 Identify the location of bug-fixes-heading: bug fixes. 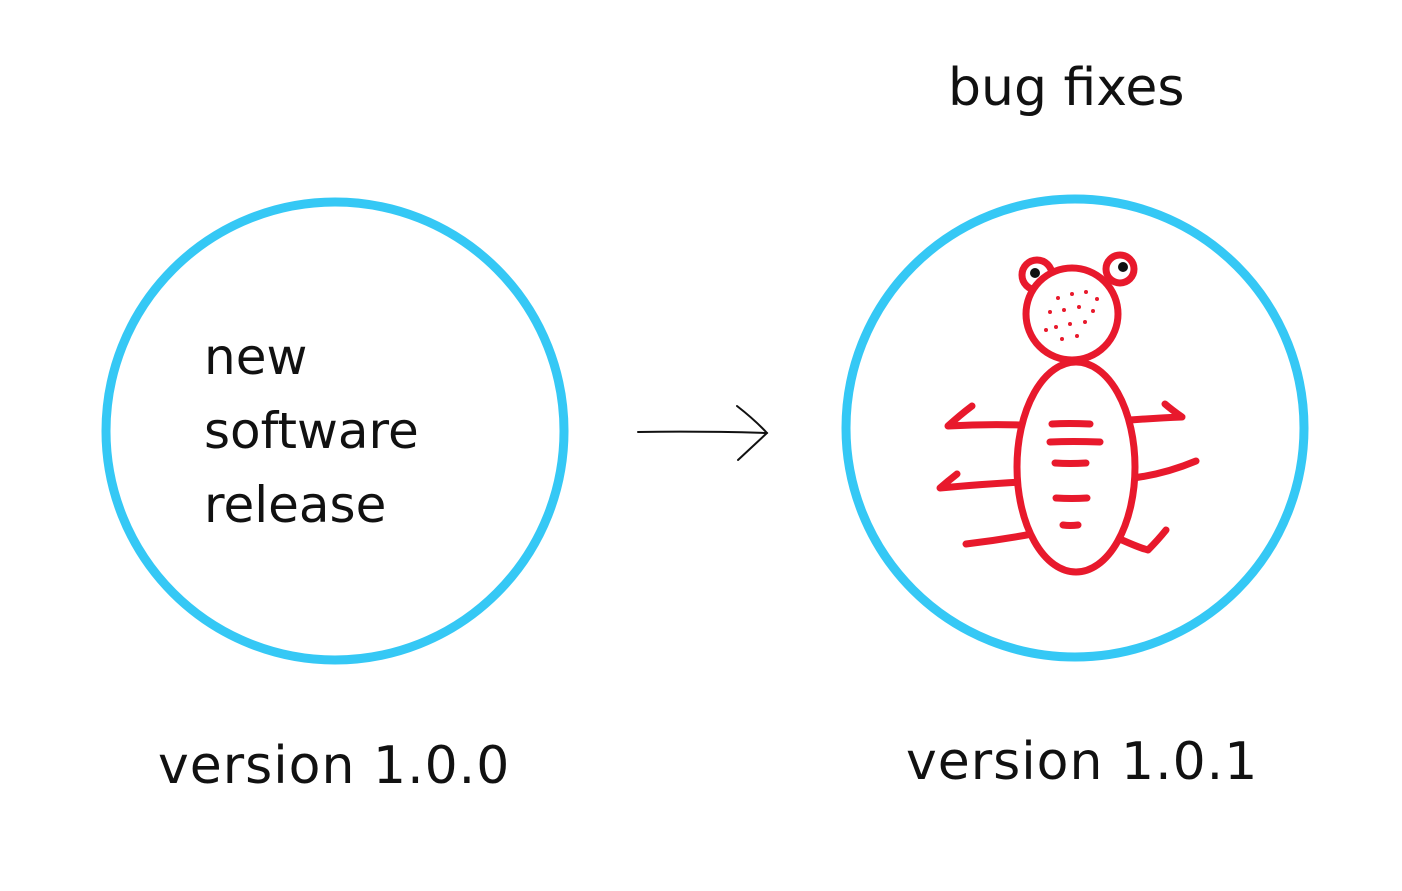
(1066, 88).